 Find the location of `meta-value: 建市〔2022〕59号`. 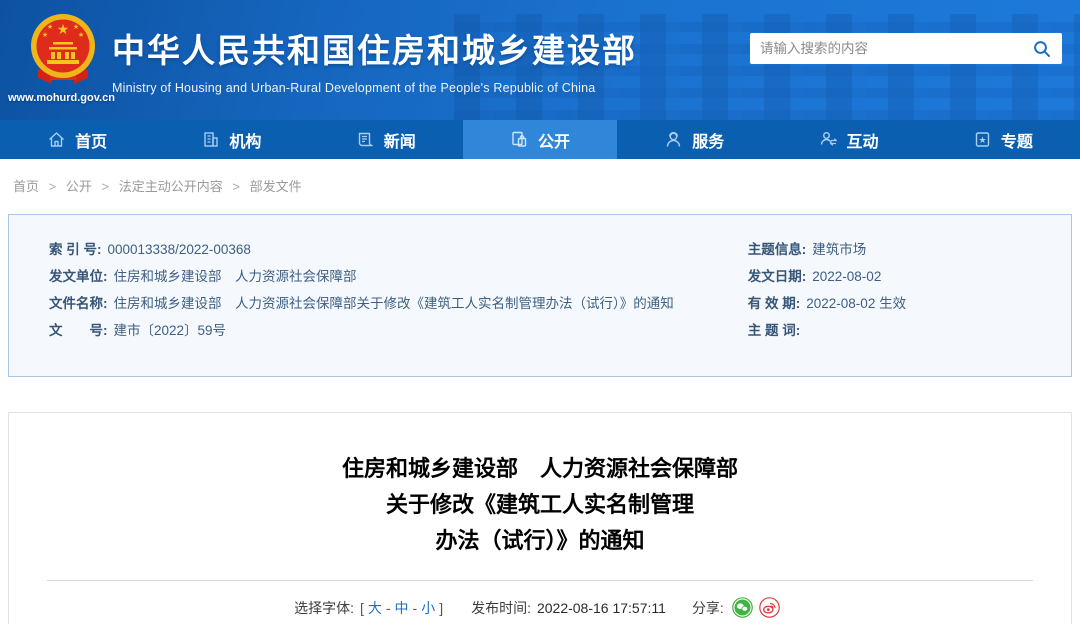

meta-value: 建市〔2022〕59号 is located at coordinates (170, 330).